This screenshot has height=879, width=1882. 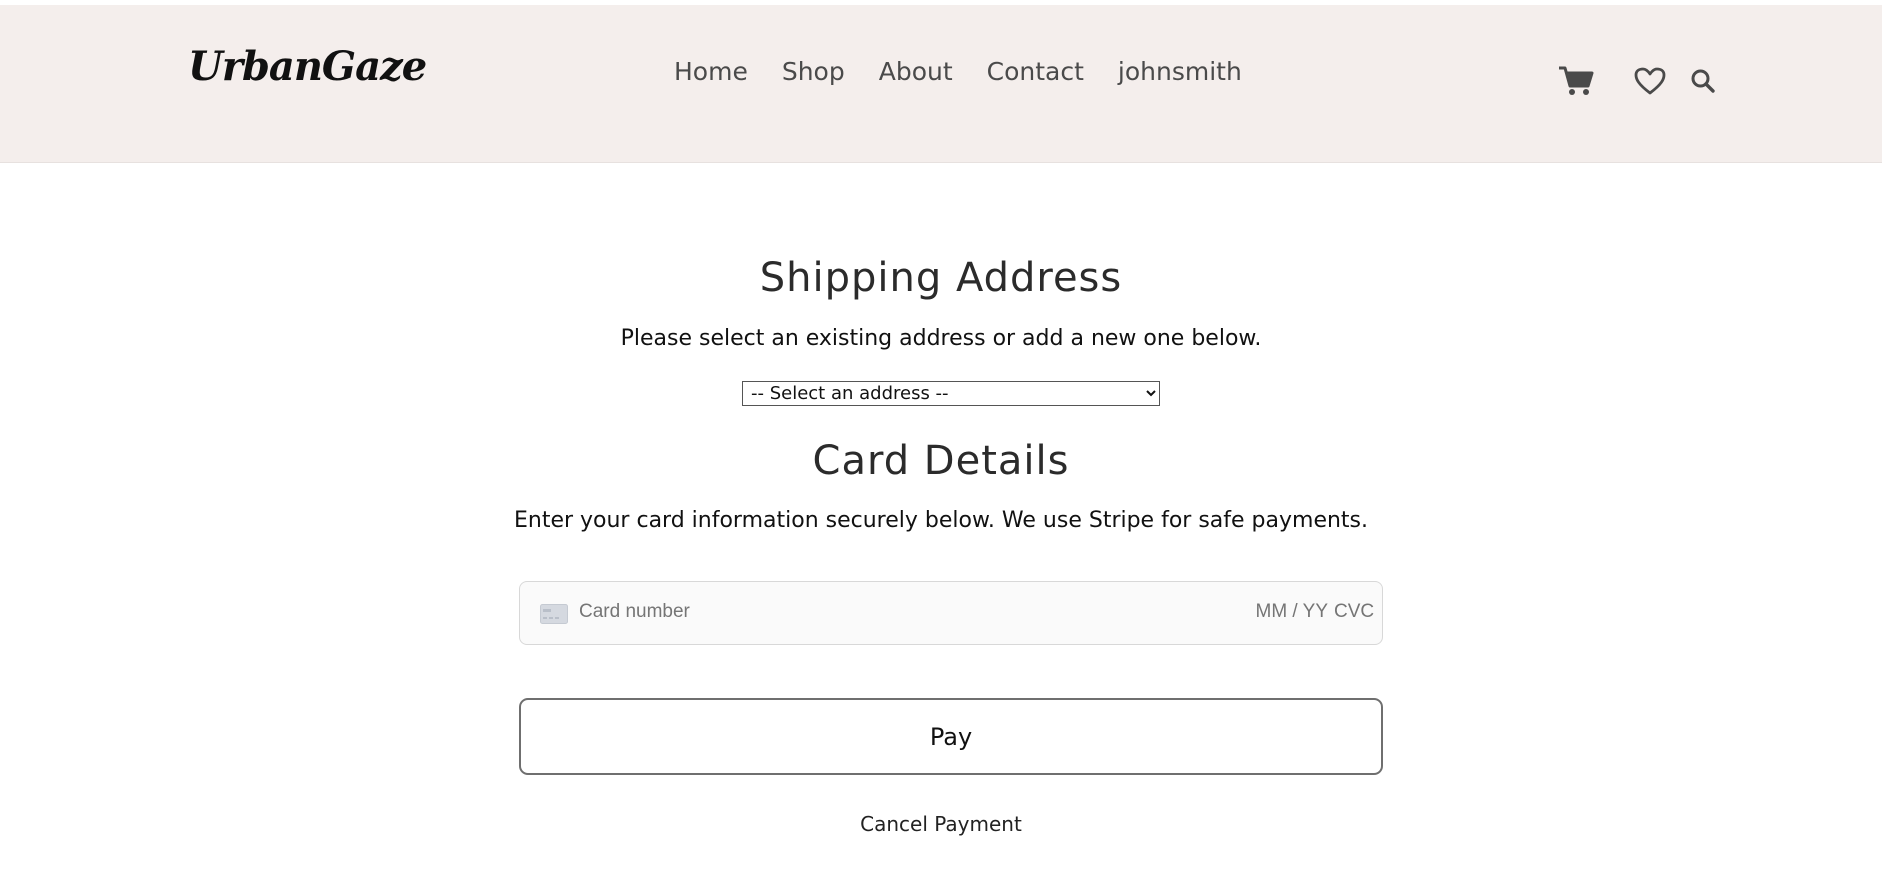 I want to click on logo: UrbanGaze, so click(x=307, y=66).